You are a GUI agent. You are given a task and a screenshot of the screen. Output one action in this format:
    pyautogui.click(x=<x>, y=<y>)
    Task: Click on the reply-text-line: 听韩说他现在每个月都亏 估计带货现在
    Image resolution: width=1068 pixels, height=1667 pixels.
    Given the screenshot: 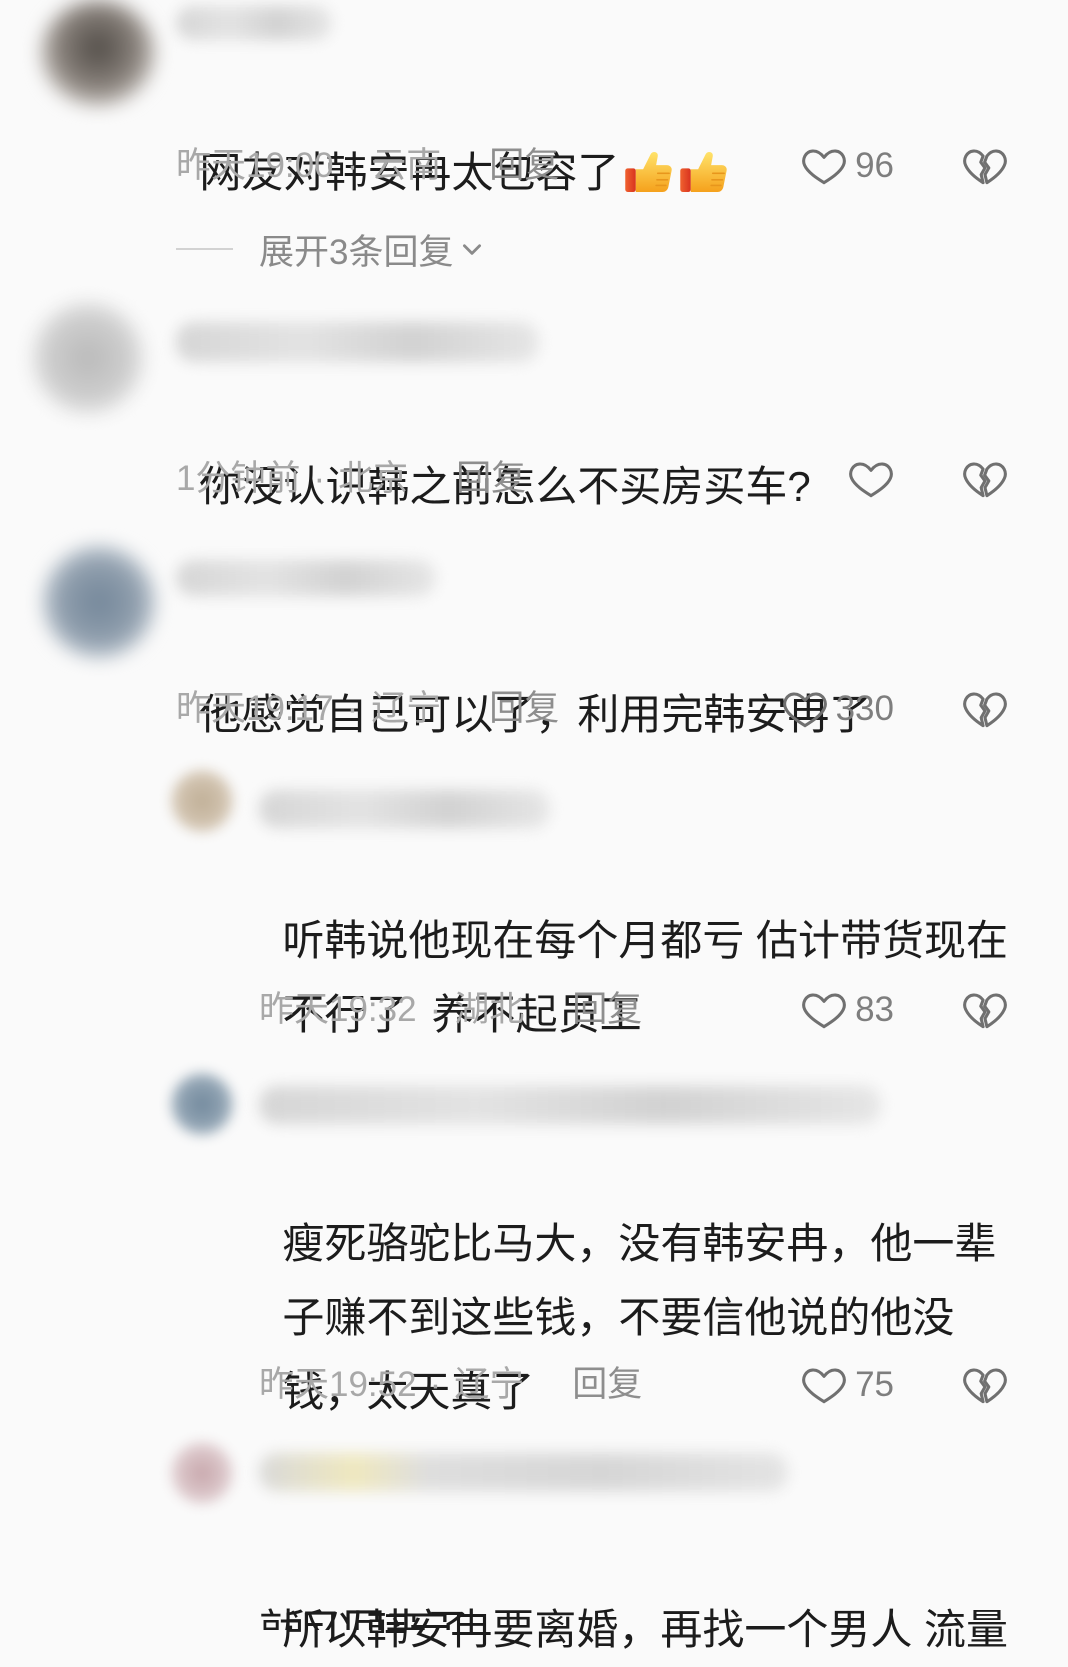 What is the action you would take?
    pyautogui.click(x=633, y=897)
    